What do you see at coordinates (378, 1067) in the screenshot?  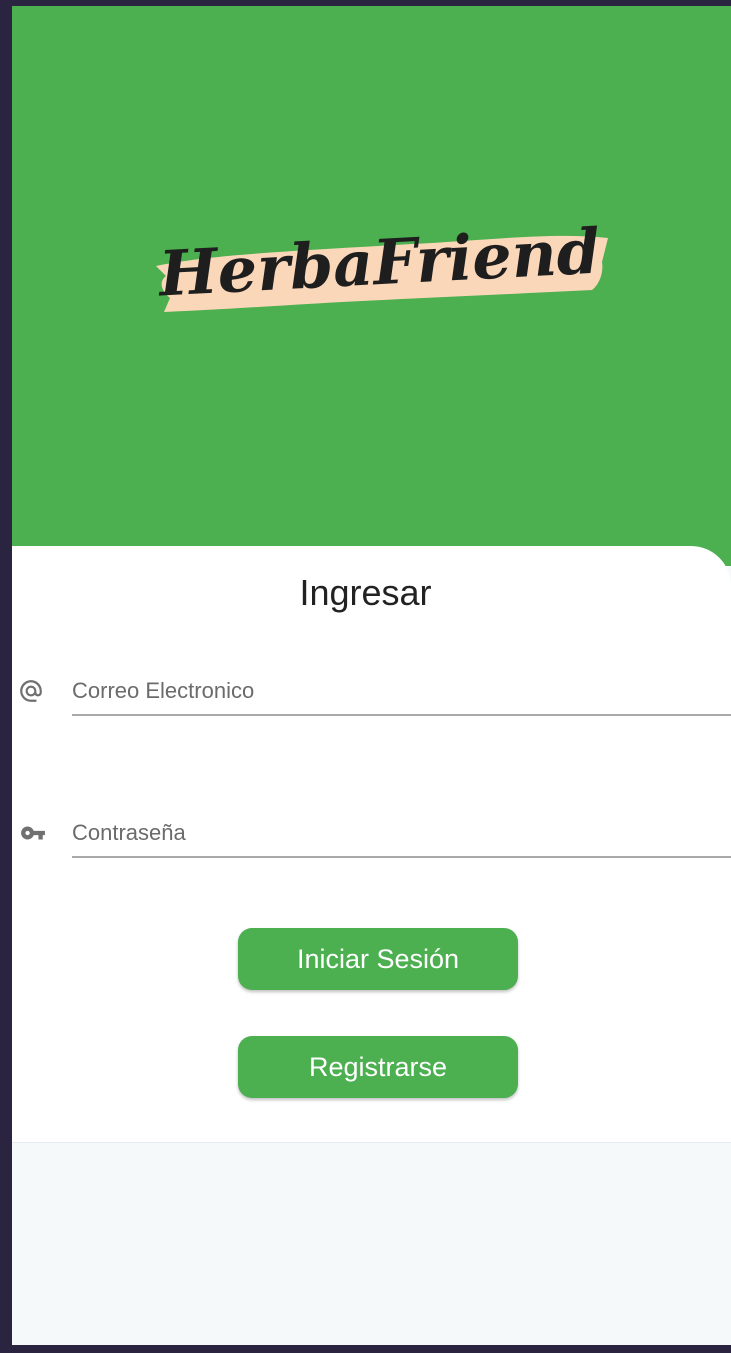 I see `register-button: Registrarse` at bounding box center [378, 1067].